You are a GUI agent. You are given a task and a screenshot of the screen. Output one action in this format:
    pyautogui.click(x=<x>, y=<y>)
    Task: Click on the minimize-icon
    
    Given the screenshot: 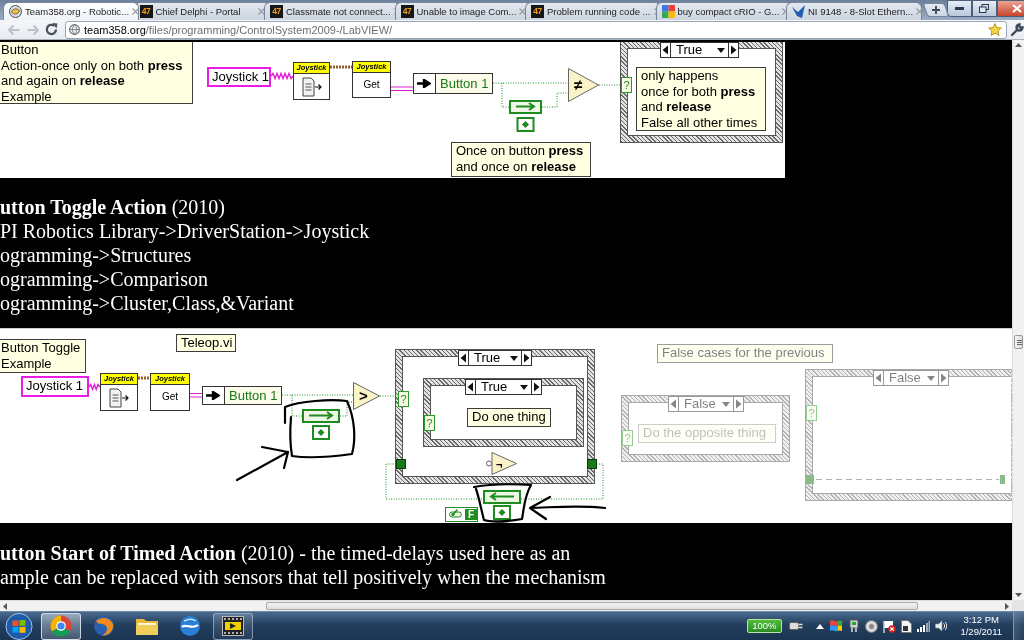 What is the action you would take?
    pyautogui.click(x=959, y=8)
    